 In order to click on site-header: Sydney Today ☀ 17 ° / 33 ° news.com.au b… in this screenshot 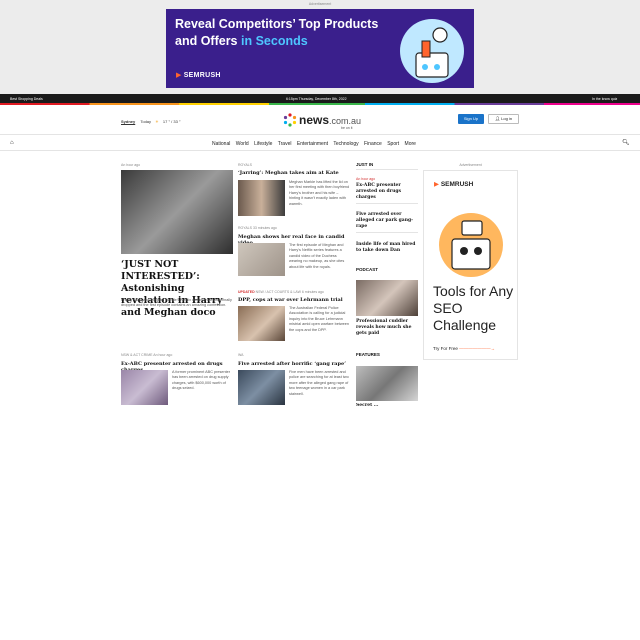, I will do `click(320, 120)`.